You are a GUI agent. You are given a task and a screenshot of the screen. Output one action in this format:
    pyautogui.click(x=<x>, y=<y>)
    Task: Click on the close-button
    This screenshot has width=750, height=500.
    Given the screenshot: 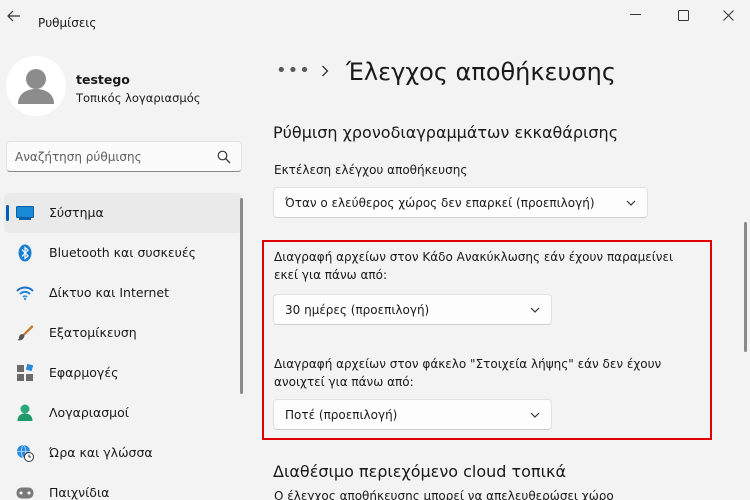 What is the action you would take?
    pyautogui.click(x=727, y=15)
    